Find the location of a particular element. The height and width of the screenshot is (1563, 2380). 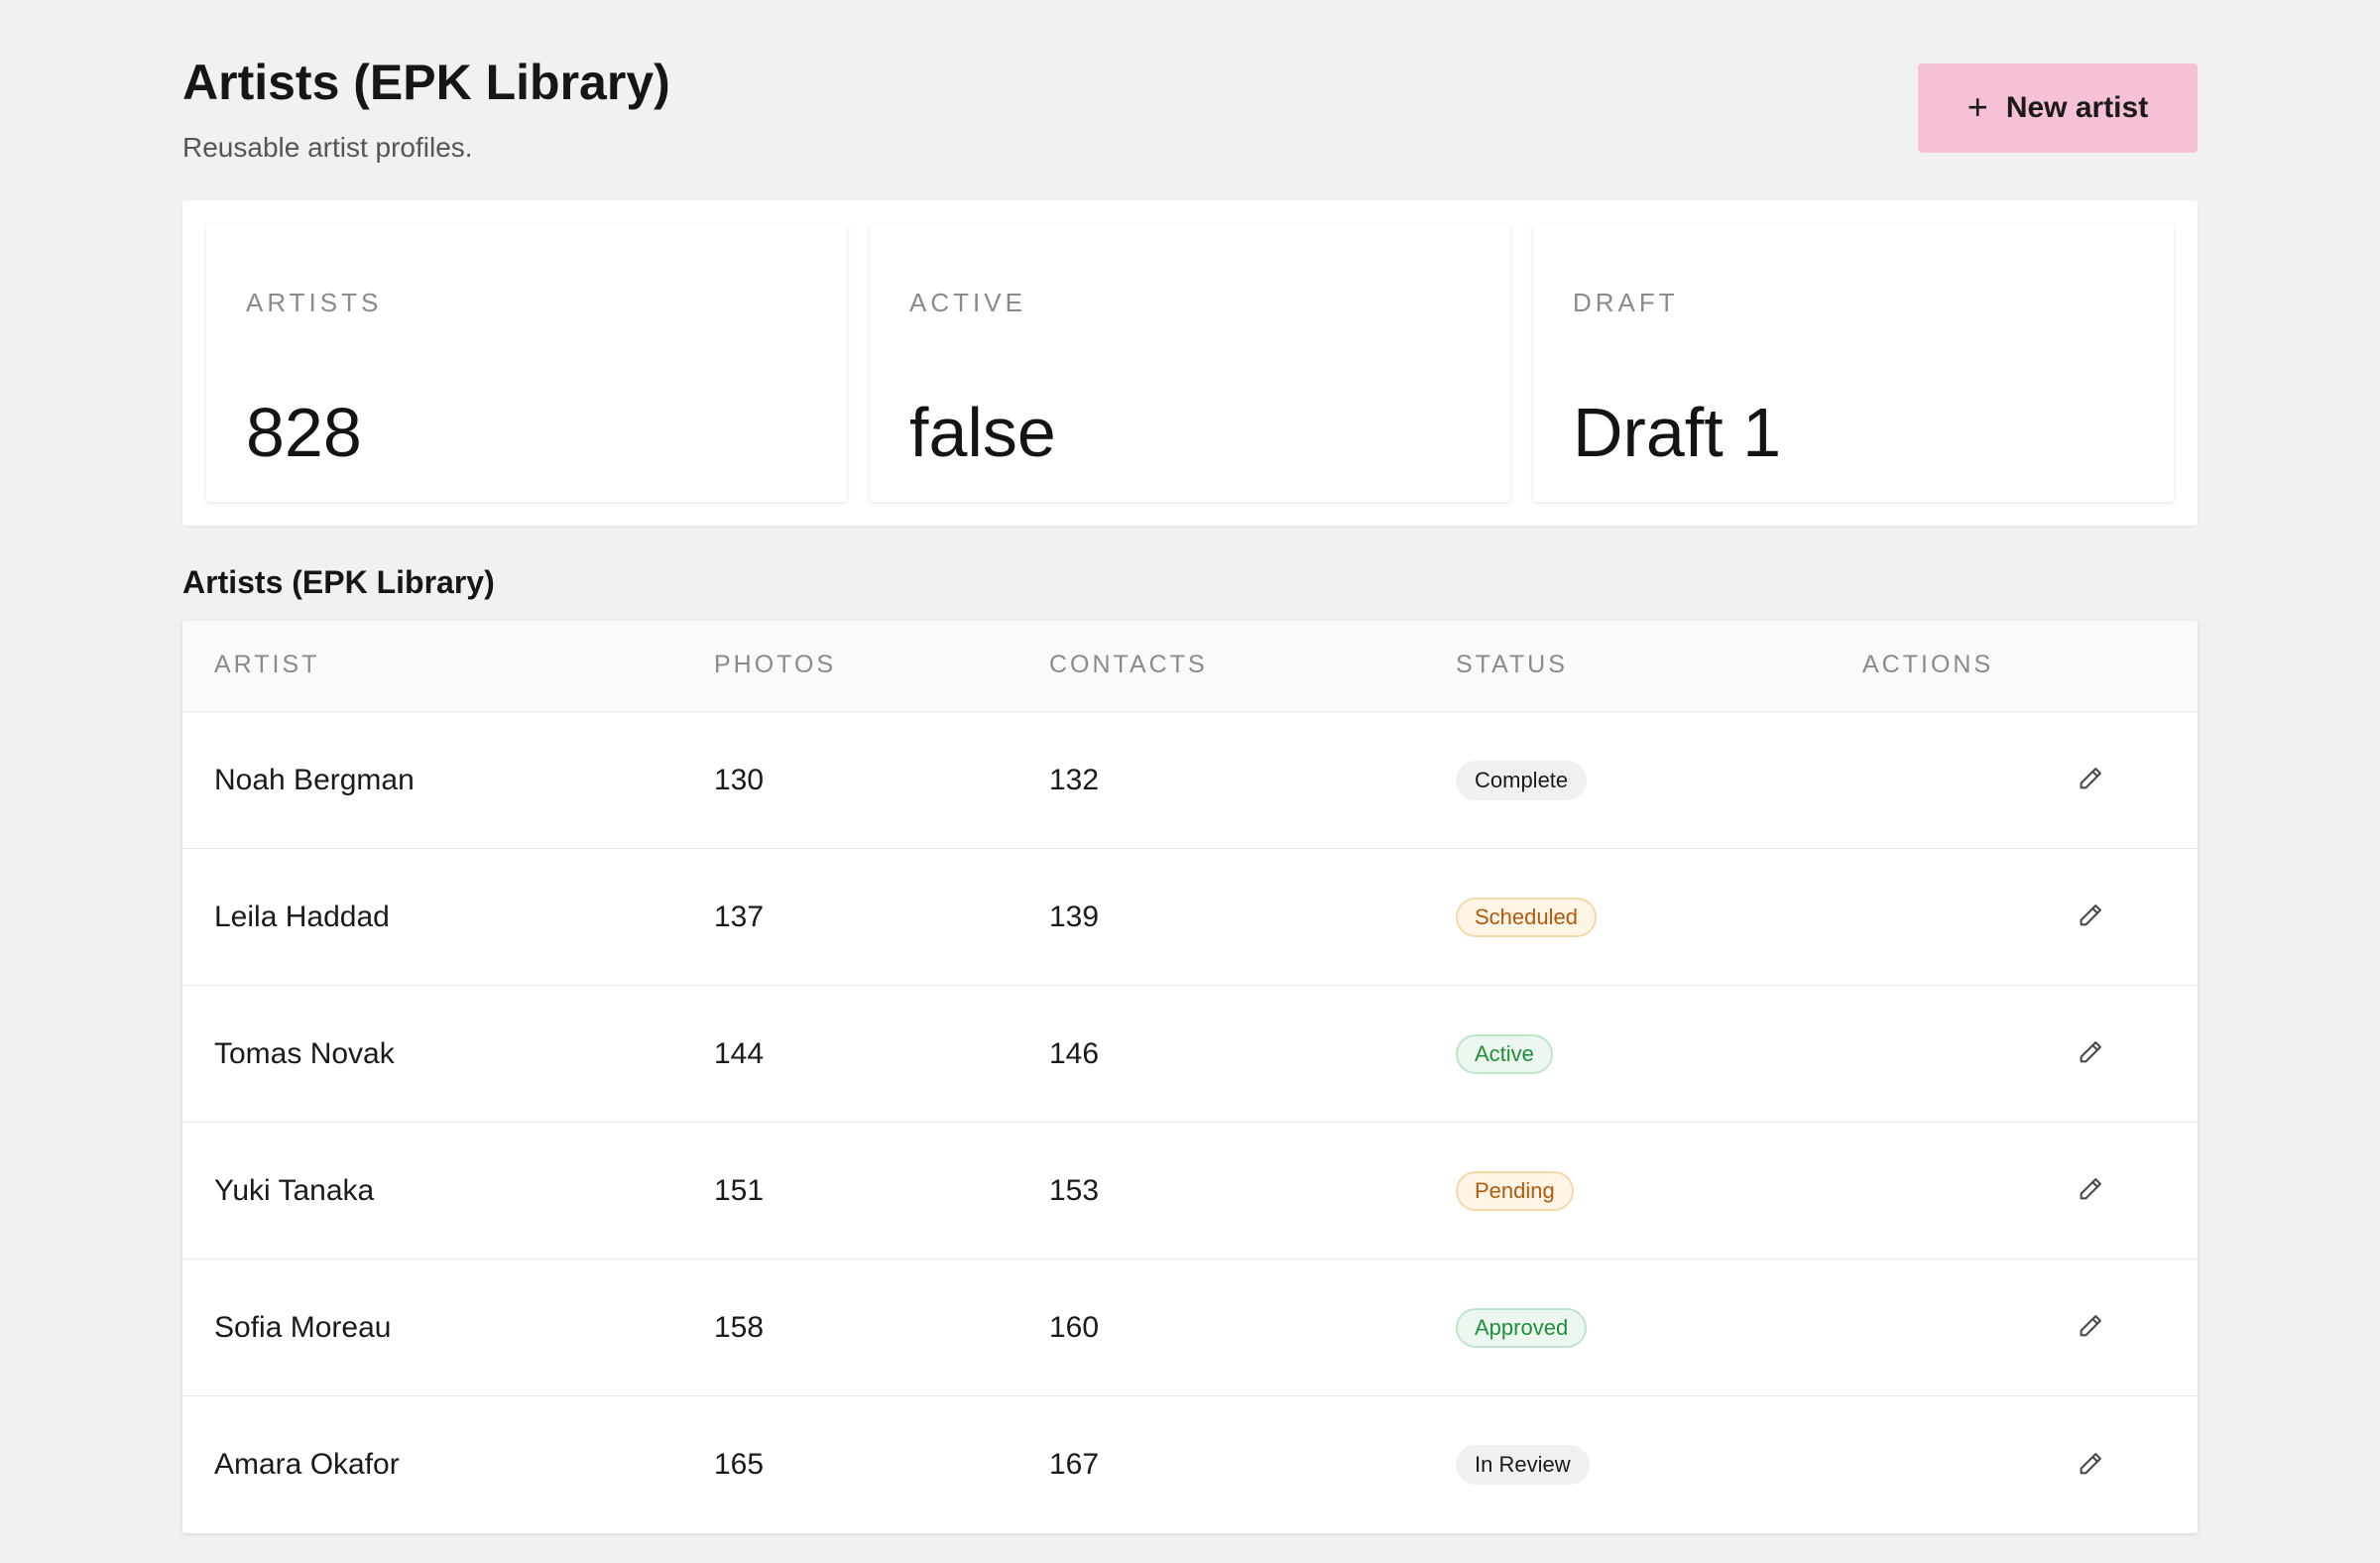

artist-name: Amara Okafor is located at coordinates (307, 1465).